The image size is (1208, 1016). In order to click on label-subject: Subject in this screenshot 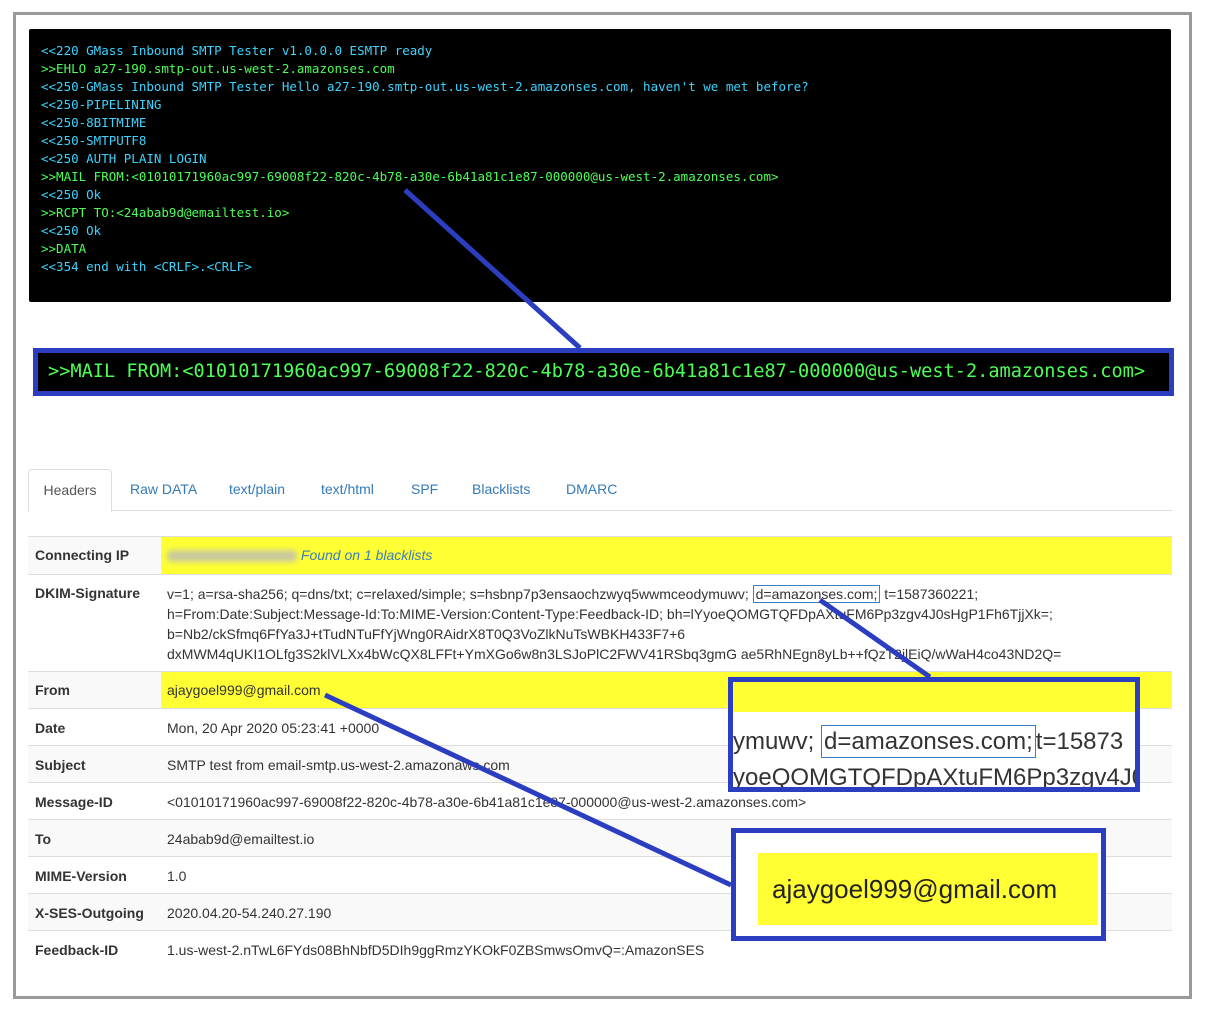, I will do `click(60, 765)`.